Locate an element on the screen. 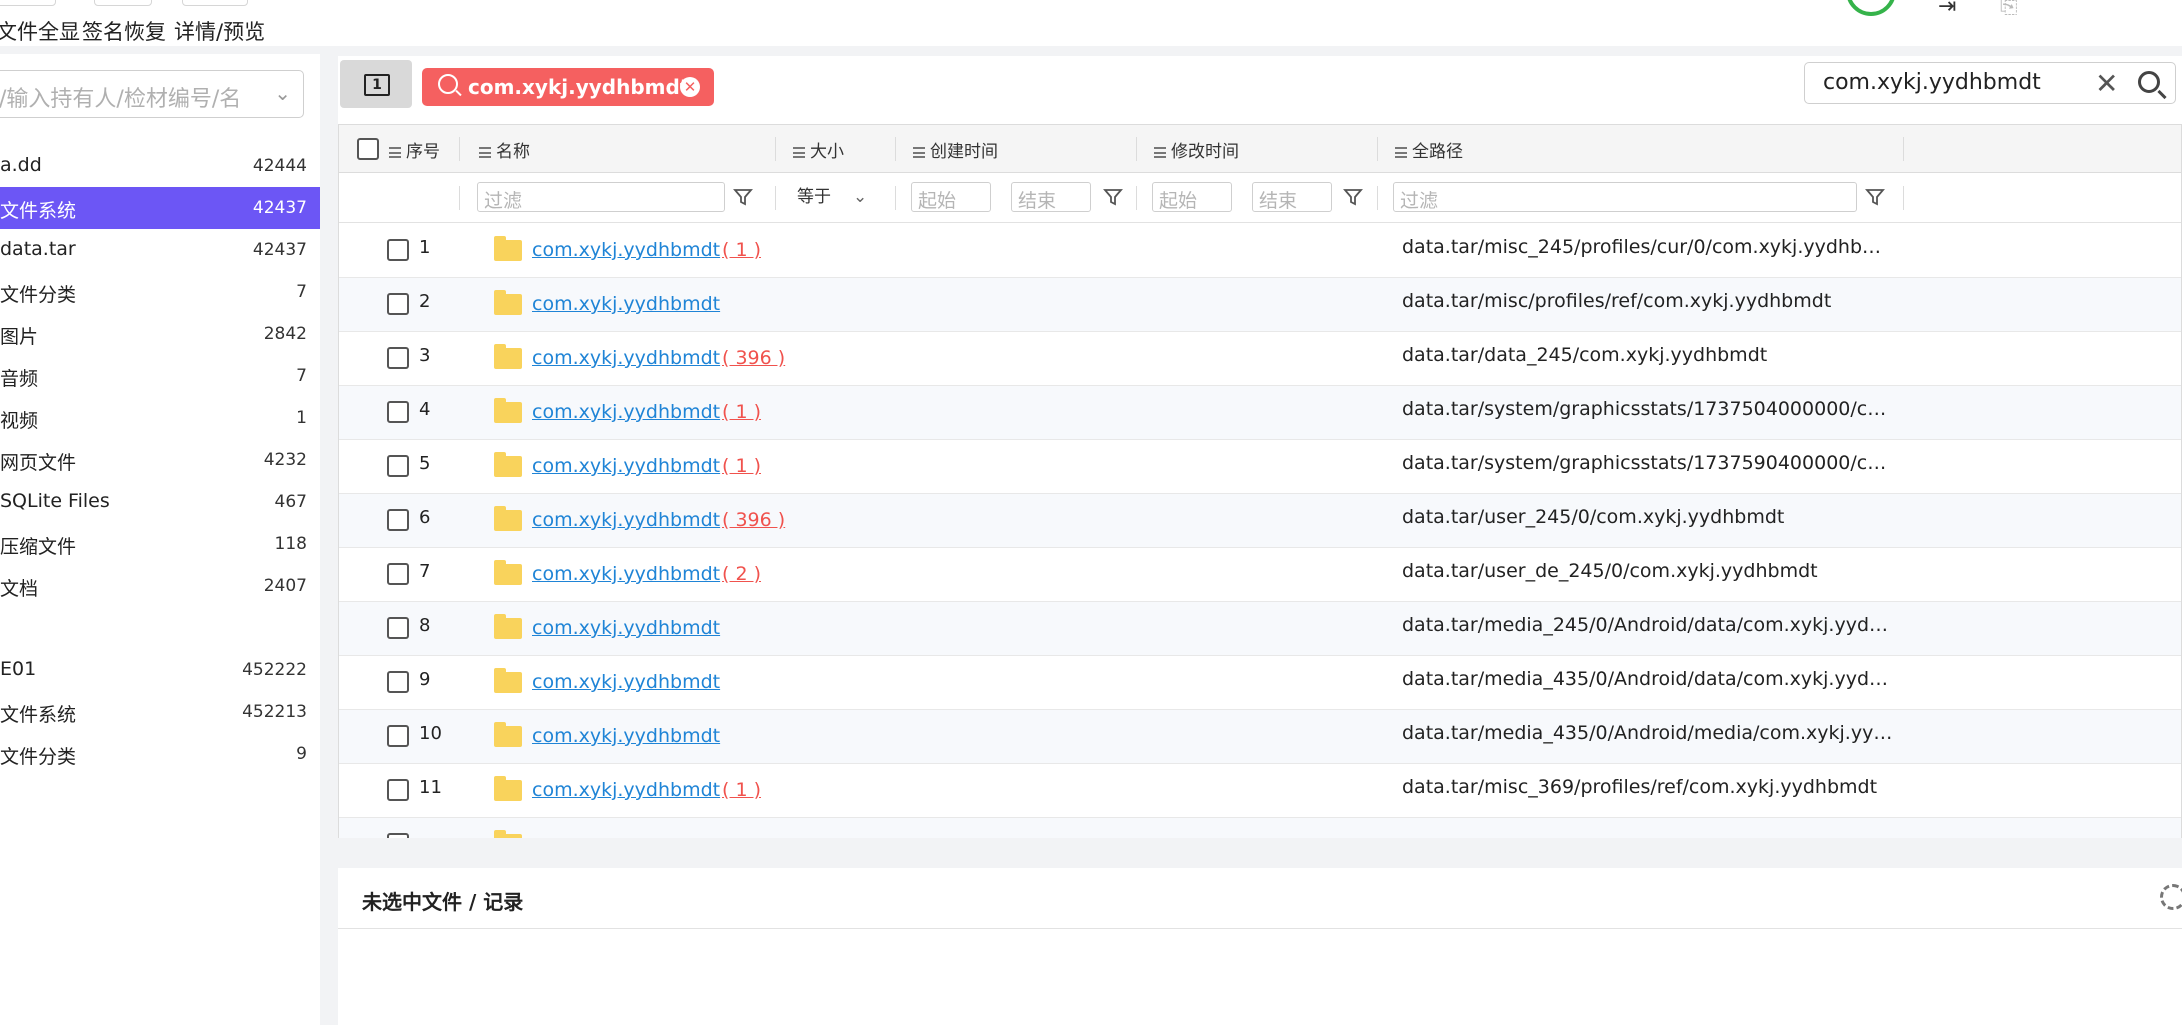 The width and height of the screenshot is (2182, 1025). tree-item-add: a.dd 42444 is located at coordinates (160, 166).